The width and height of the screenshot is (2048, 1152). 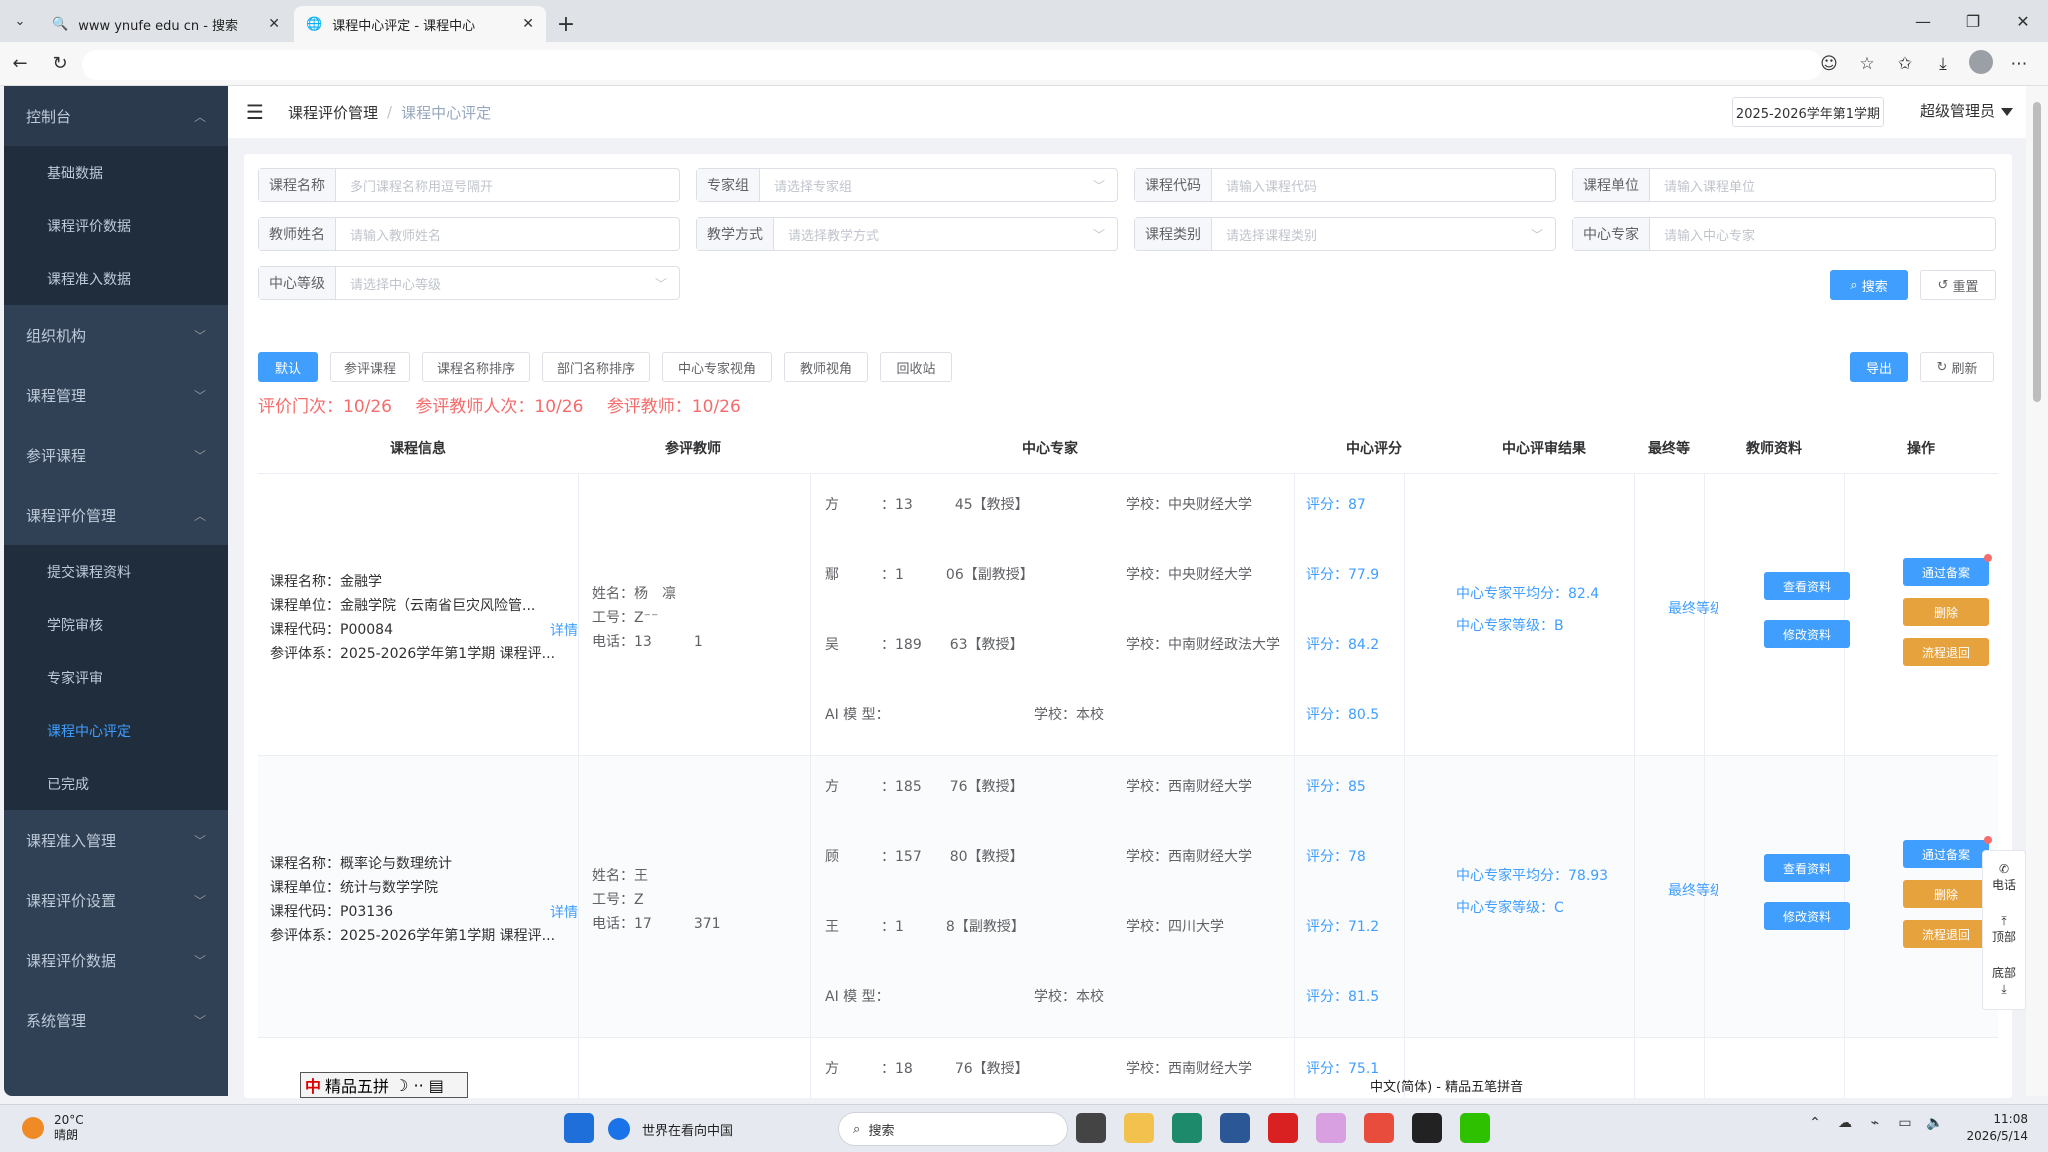 What do you see at coordinates (333, 112) in the screenshot?
I see `breadcrumb-parent: 课程评价管理` at bounding box center [333, 112].